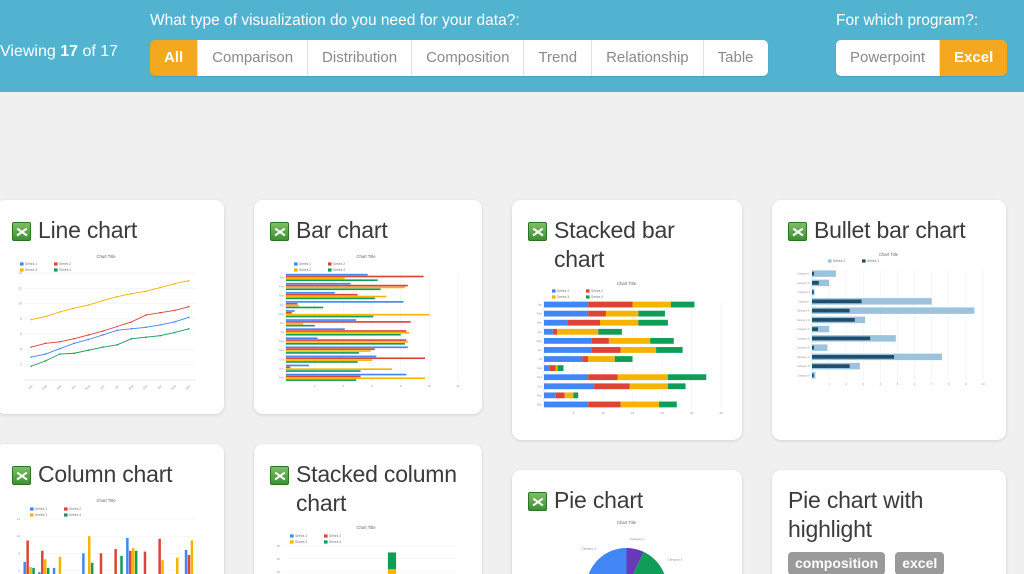  Describe the element at coordinates (803, 338) in the screenshot. I see `svg-text: Category E` at that location.